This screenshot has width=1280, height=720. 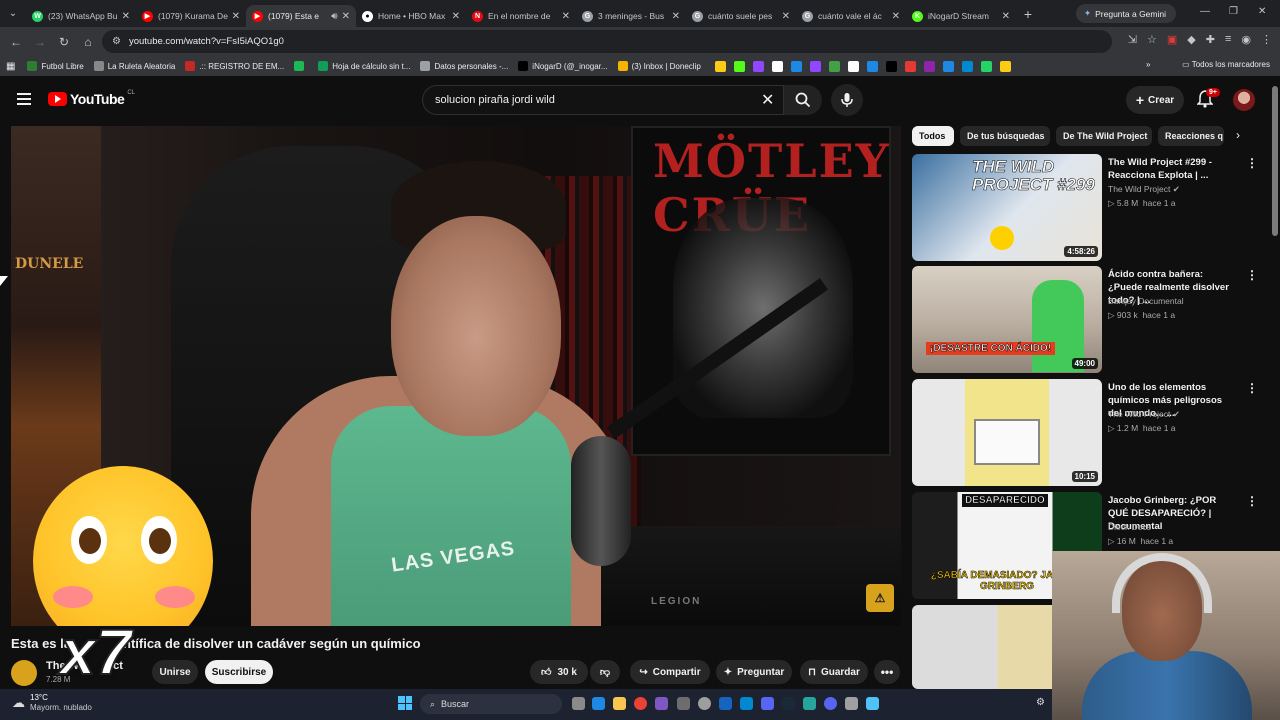 I want to click on youtube-logo: YouTube CL, so click(x=91, y=98).